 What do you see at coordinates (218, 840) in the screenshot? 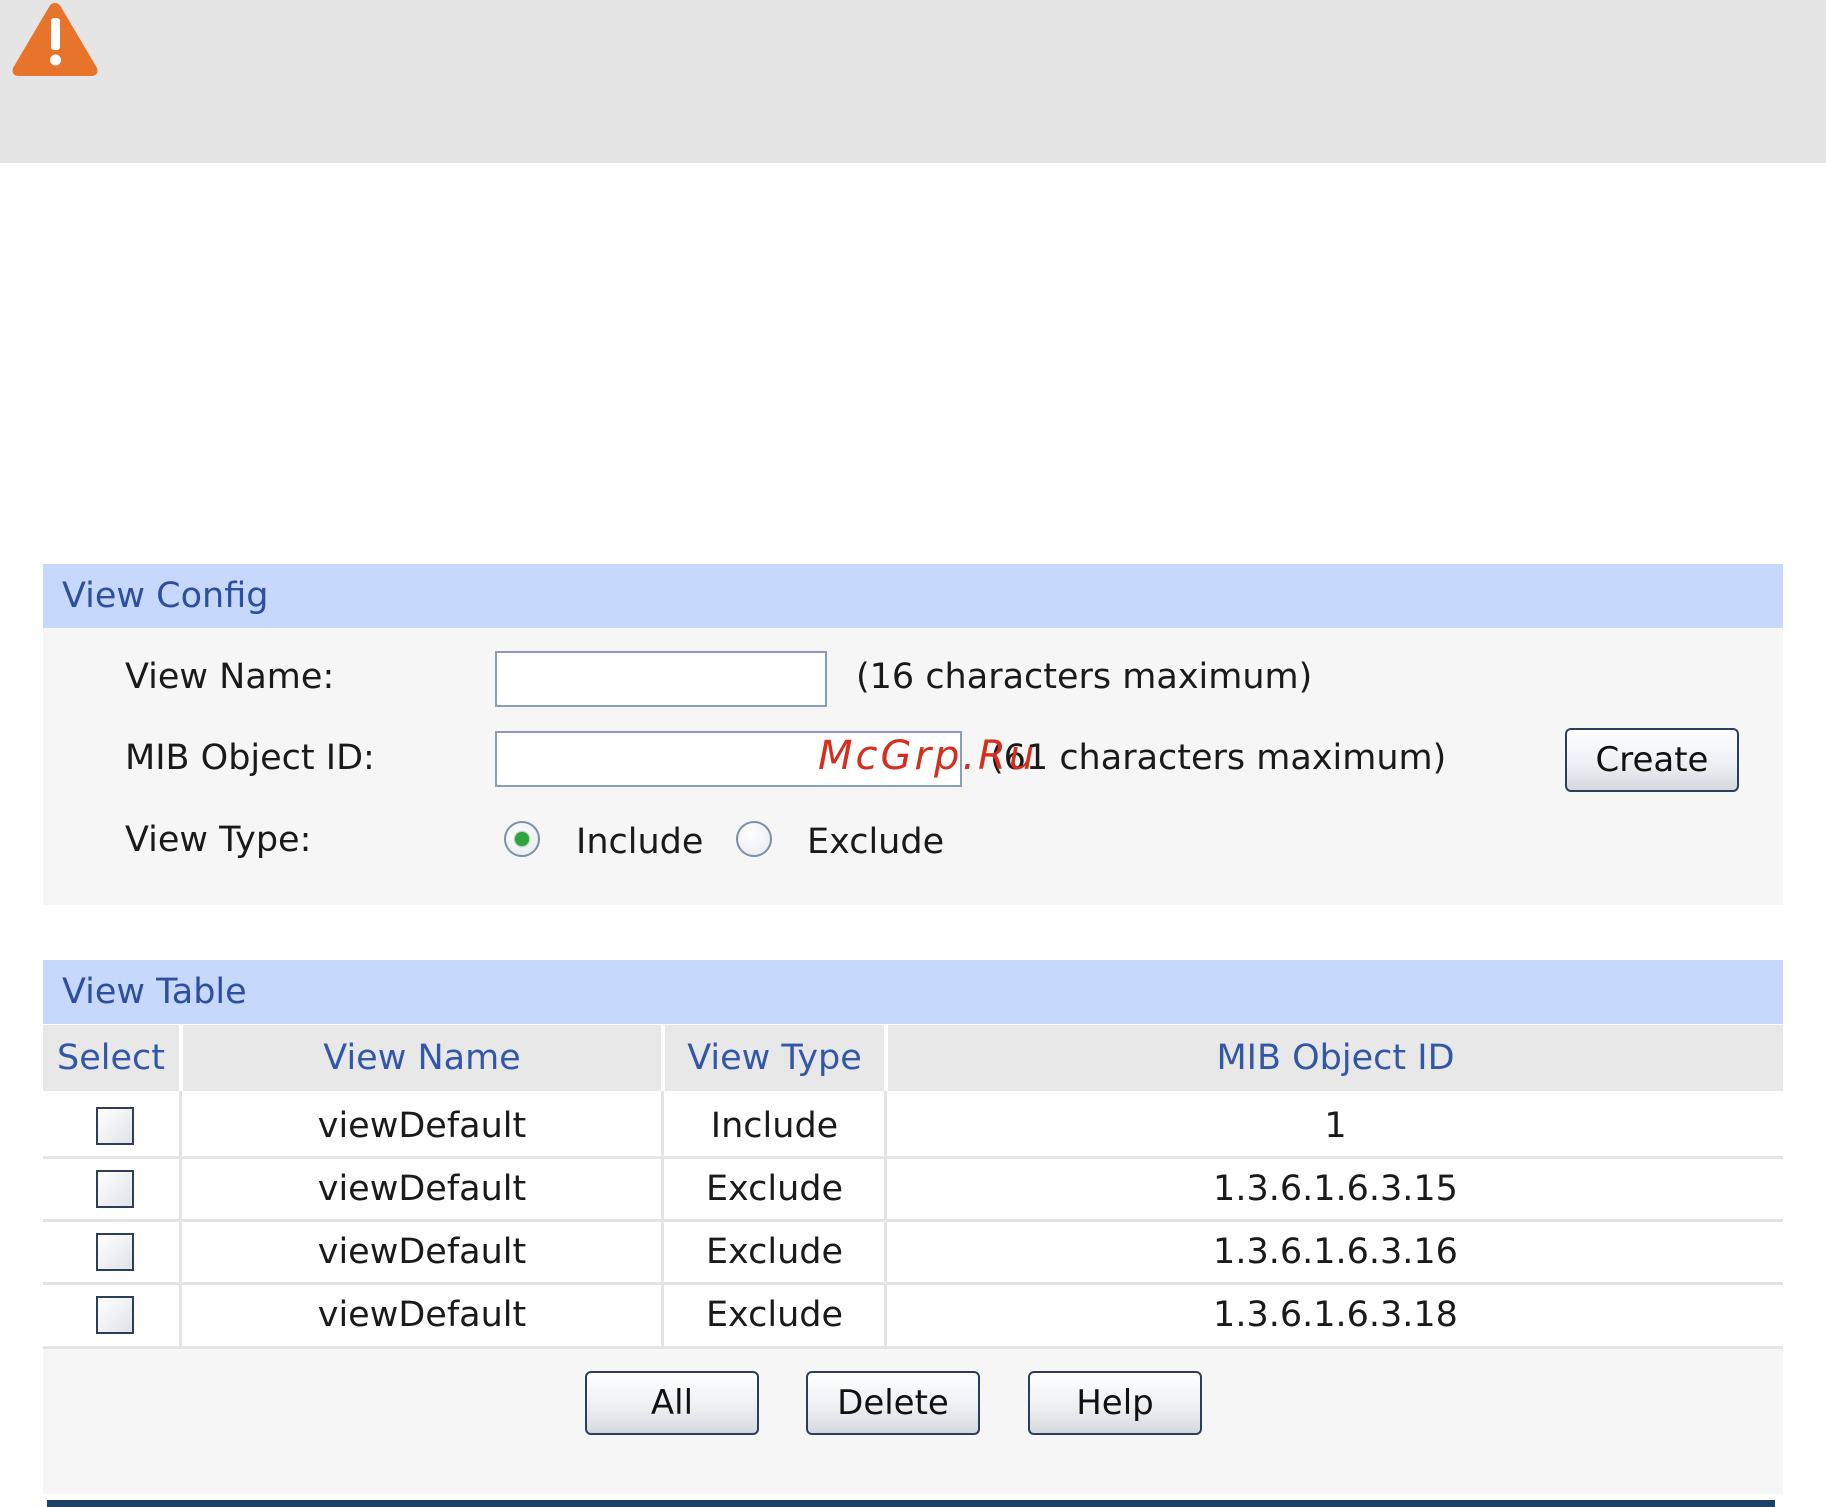
I see `view-type-label: View Type:` at bounding box center [218, 840].